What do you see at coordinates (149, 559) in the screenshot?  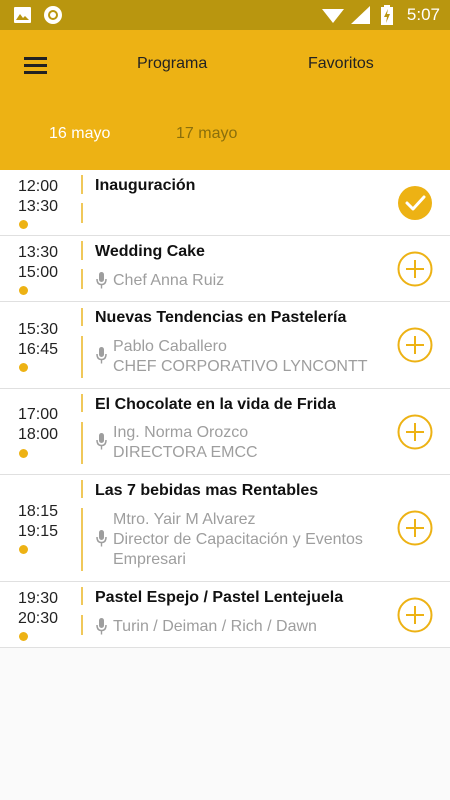 I see `speaker-line: Empresari` at bounding box center [149, 559].